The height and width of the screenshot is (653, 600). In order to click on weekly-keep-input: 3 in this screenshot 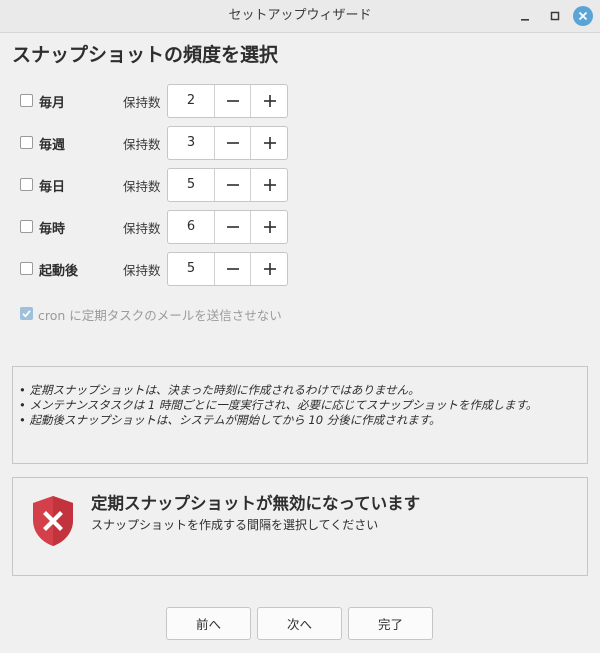, I will do `click(191, 143)`.